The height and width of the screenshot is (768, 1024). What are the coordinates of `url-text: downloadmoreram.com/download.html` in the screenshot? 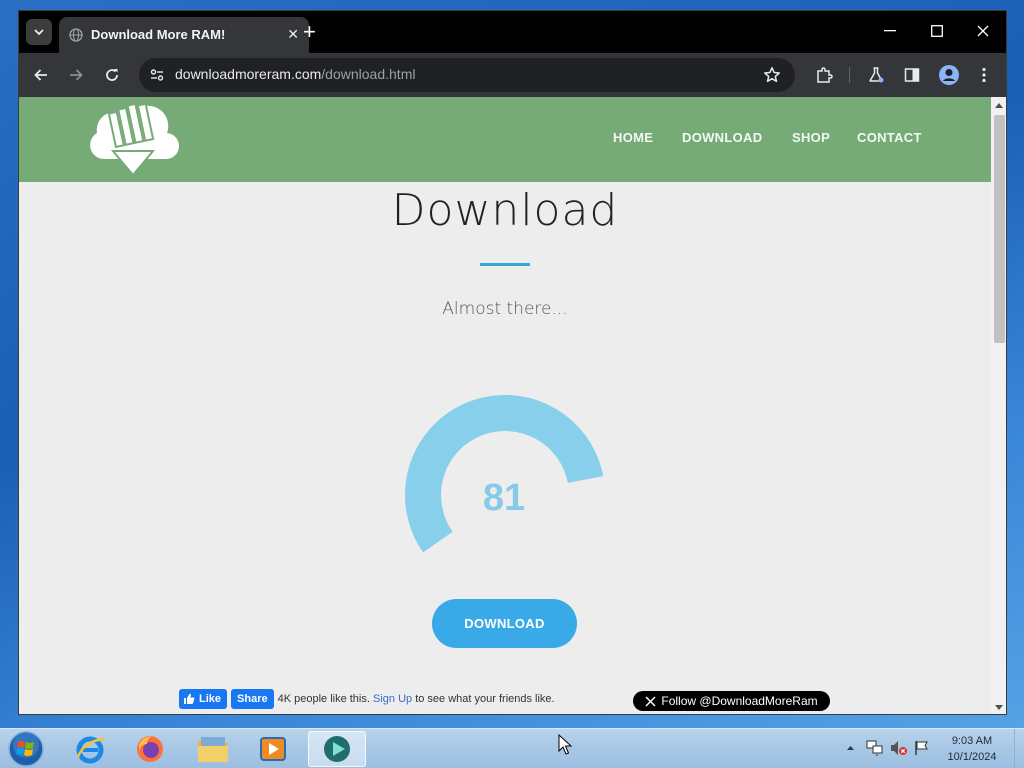 It's located at (295, 74).